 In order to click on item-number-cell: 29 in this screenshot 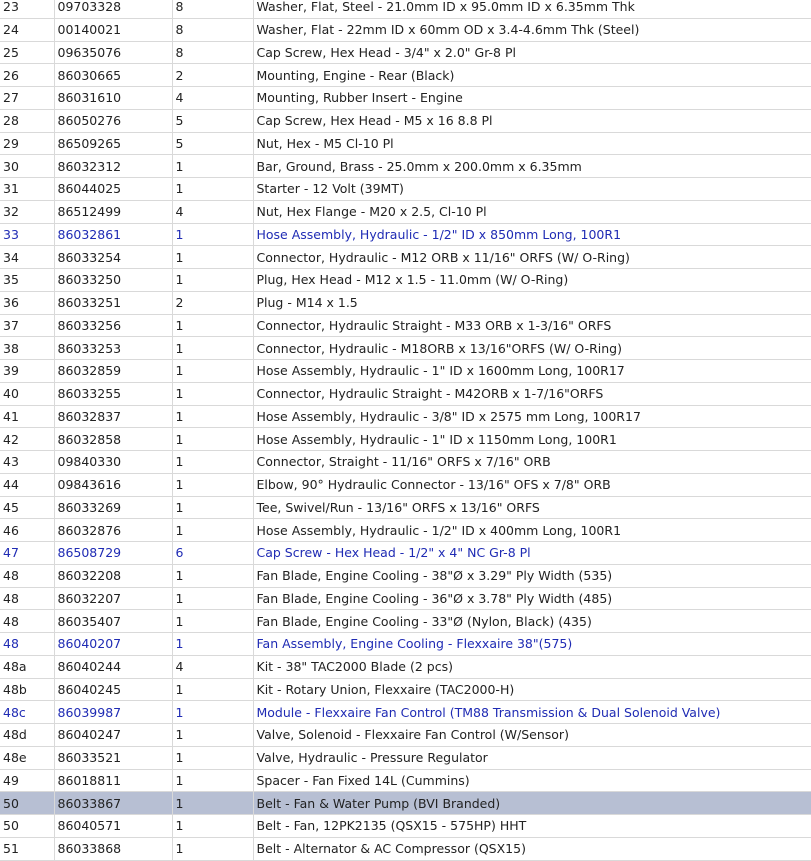, I will do `click(27, 144)`.